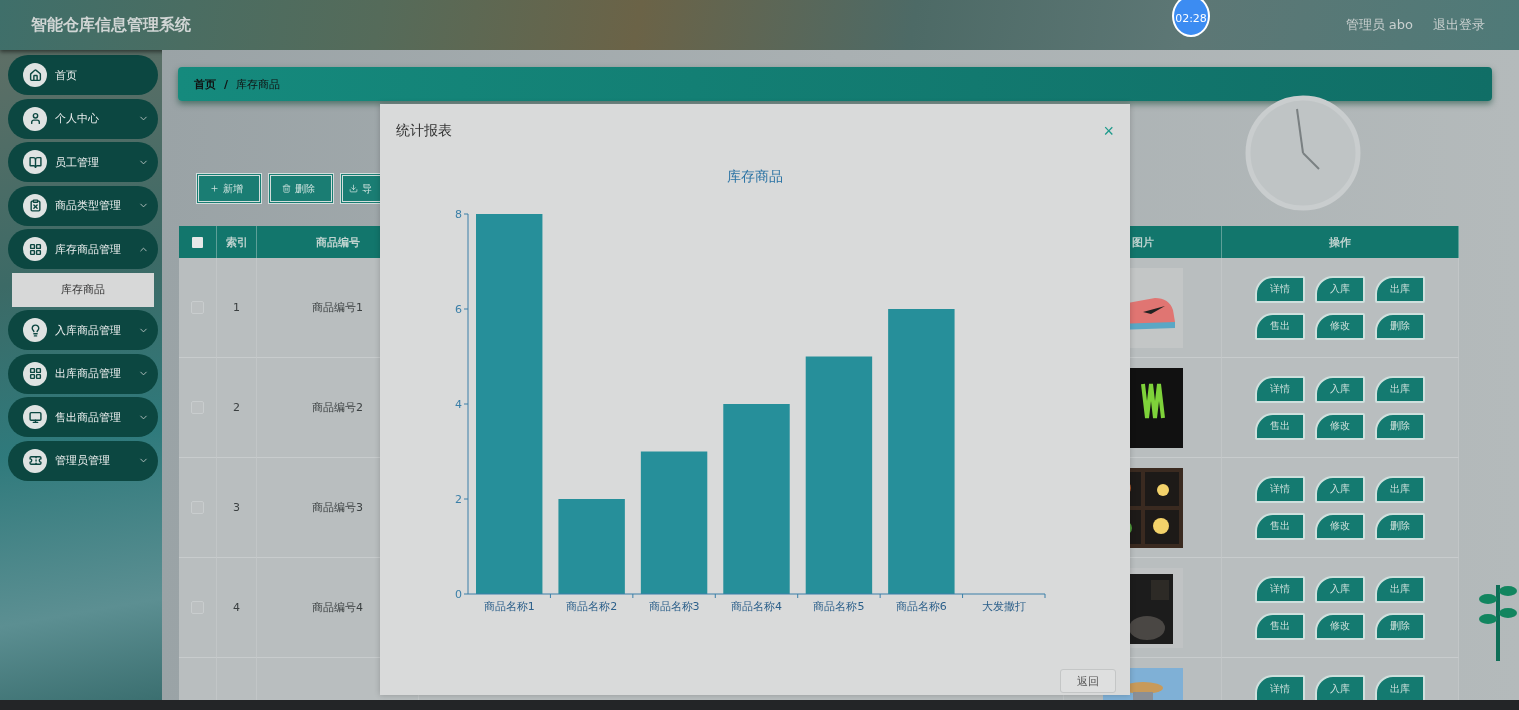 The height and width of the screenshot is (710, 1519). I want to click on book-icon, so click(35, 162).